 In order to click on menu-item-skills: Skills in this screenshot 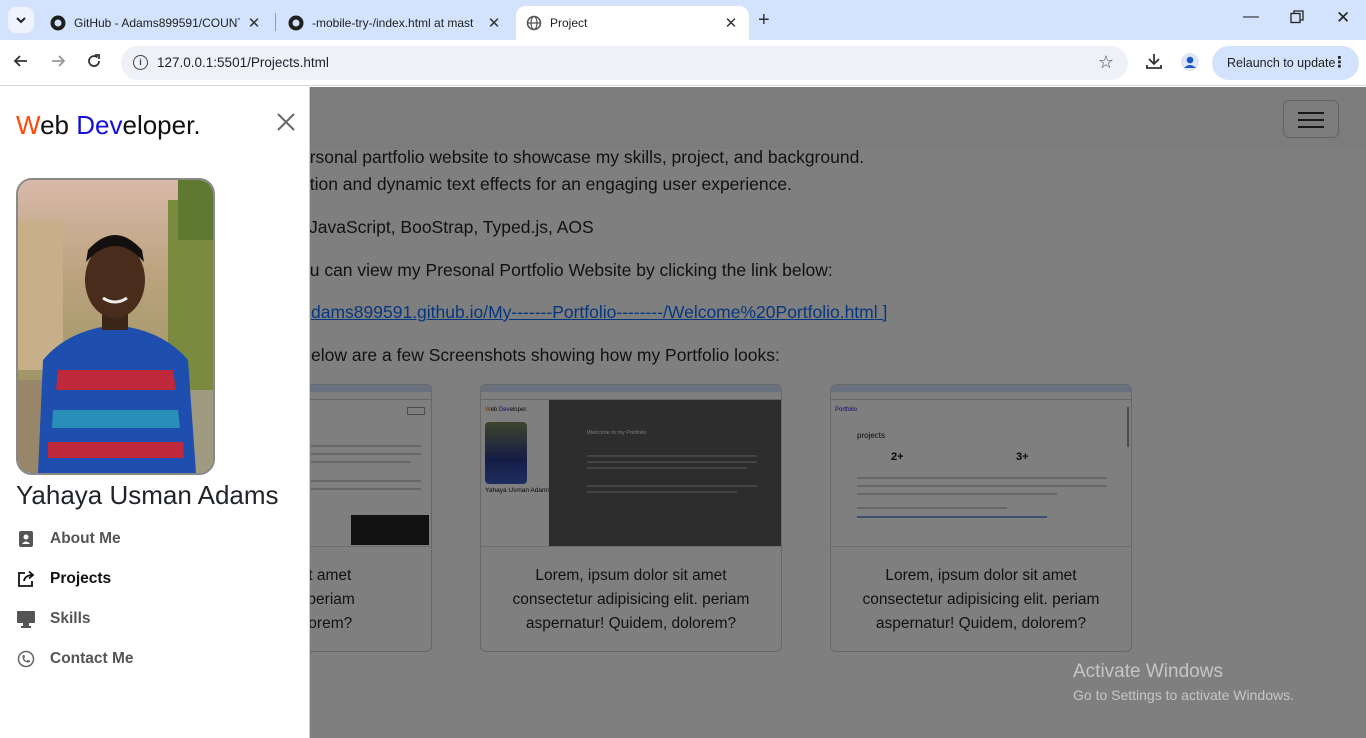, I will do `click(156, 619)`.